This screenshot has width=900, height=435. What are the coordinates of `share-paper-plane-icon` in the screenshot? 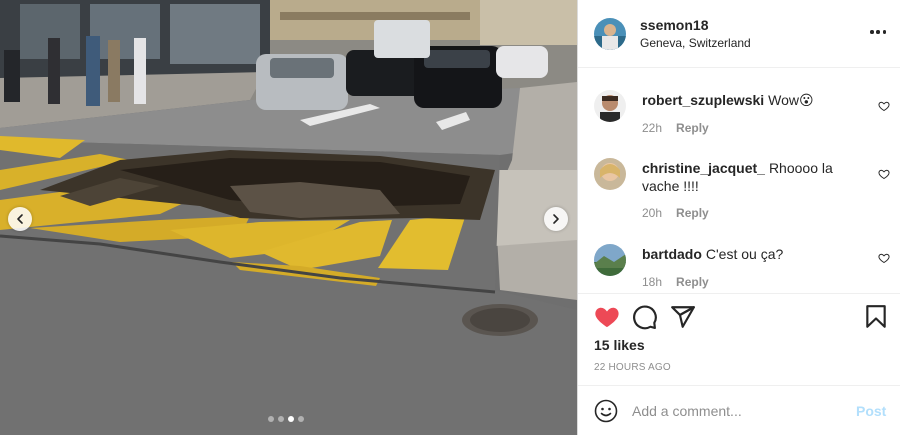 It's located at (683, 317).